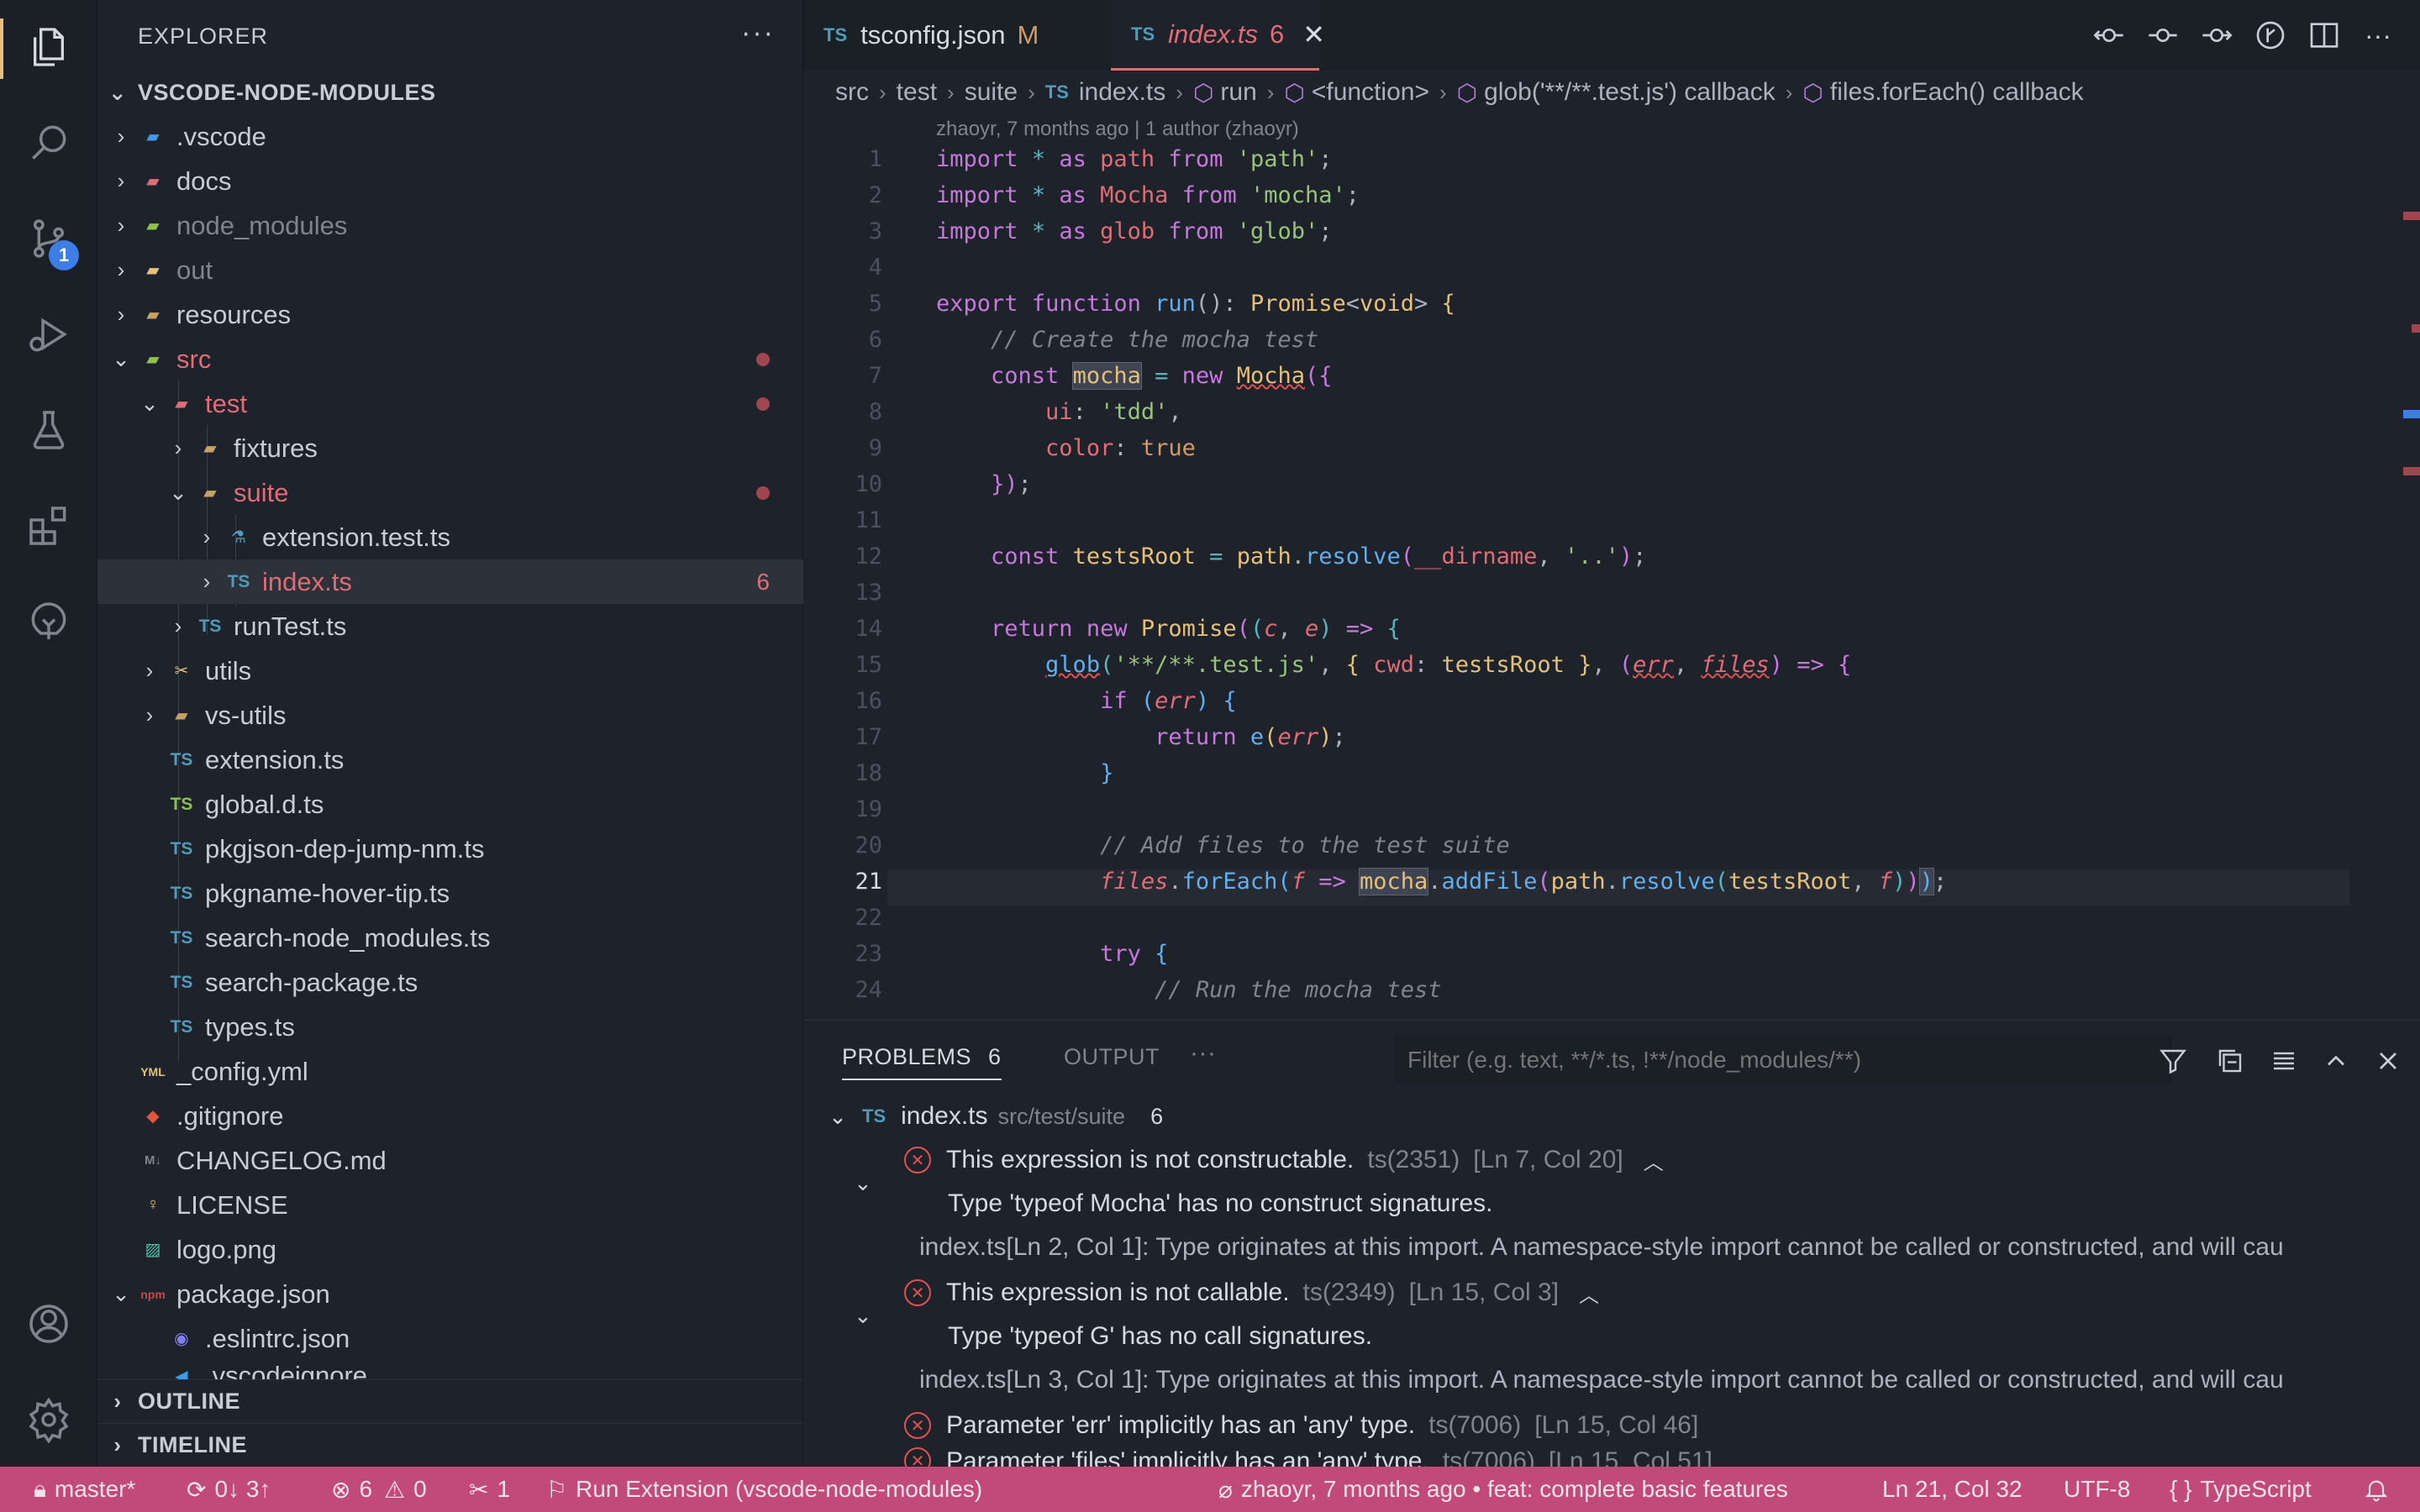  Describe the element at coordinates (2097, 1489) in the screenshot. I see `status-encoding: UTF-8` at that location.